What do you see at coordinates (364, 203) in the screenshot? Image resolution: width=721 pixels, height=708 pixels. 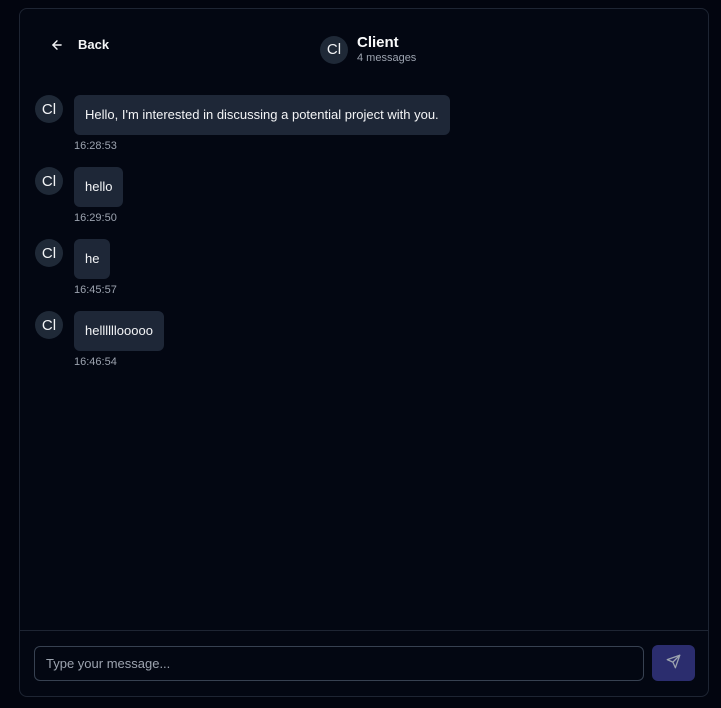 I see `message-item: Cl hello 16:29:50` at bounding box center [364, 203].